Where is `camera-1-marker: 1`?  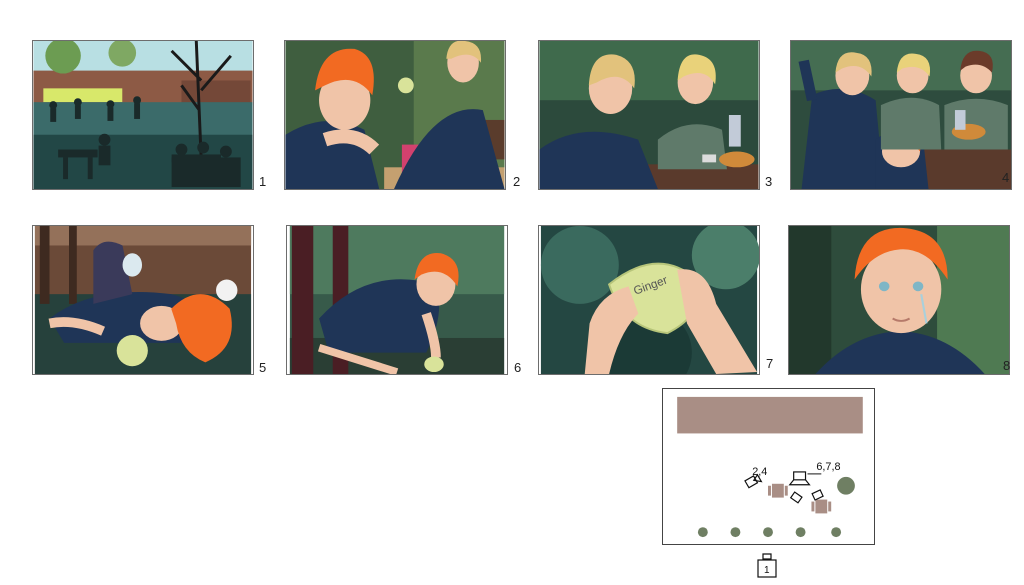 camera-1-marker: 1 is located at coordinates (767, 566).